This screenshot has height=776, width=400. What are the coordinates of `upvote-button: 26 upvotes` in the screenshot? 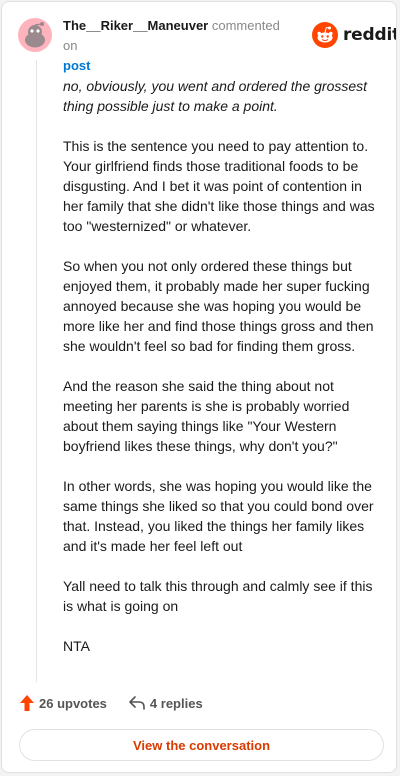 It's located at (63, 703).